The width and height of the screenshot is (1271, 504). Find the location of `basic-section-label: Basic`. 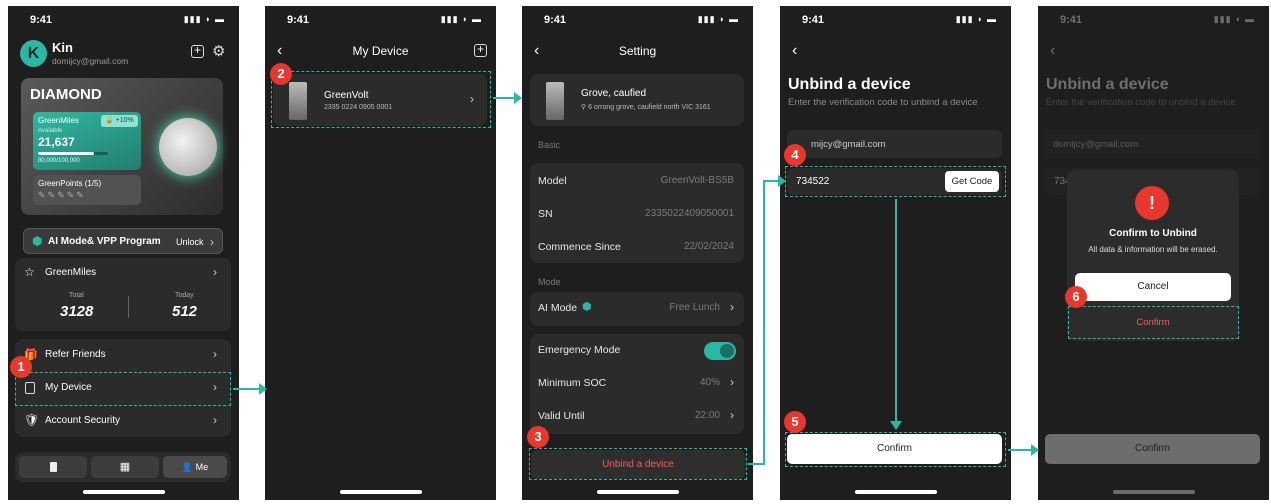

basic-section-label: Basic is located at coordinates (549, 145).